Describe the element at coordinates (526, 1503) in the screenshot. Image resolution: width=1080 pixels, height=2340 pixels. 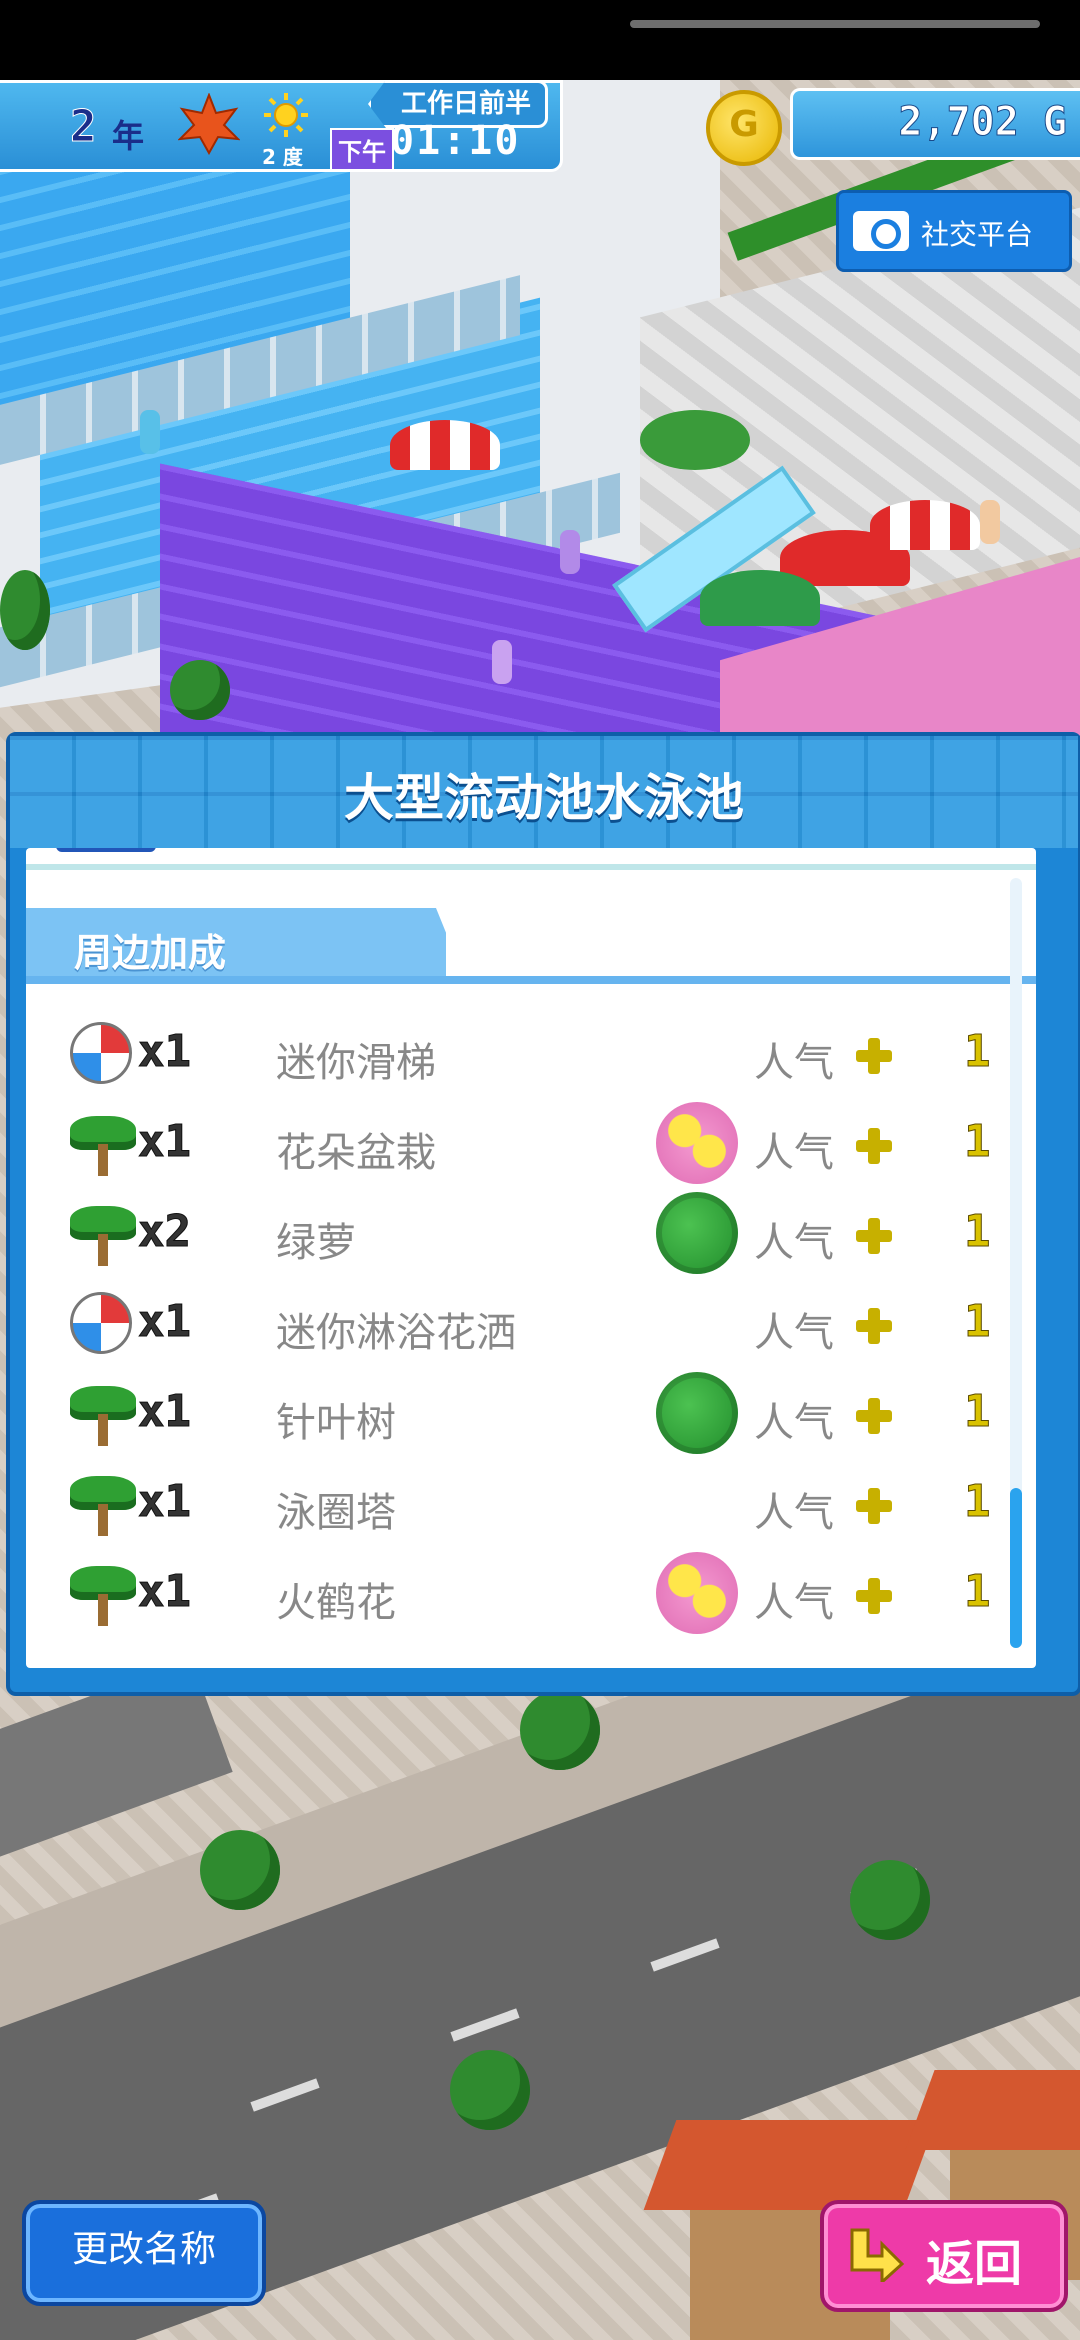
I see `bonus-row: x1 泳圈塔 人气 1` at that location.